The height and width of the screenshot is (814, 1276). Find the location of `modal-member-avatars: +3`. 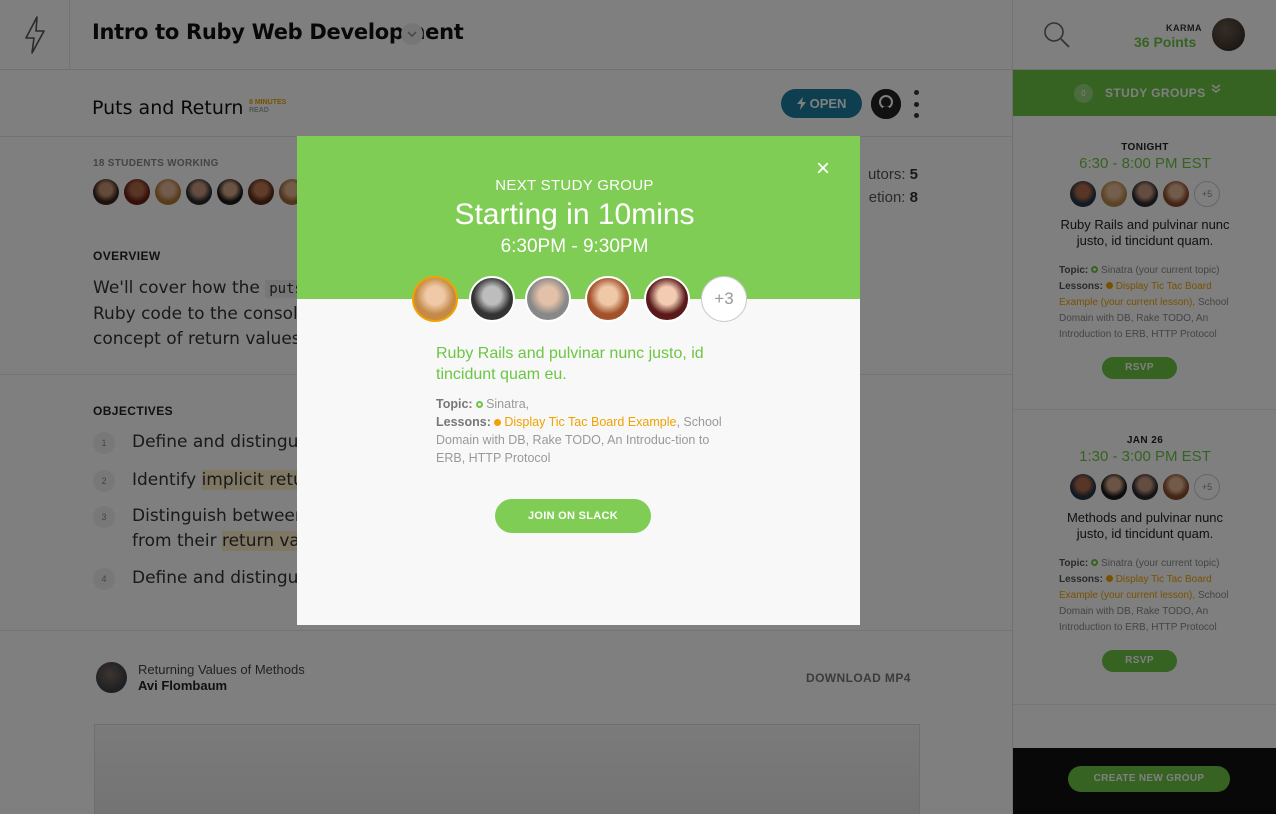

modal-member-avatars: +3 is located at coordinates (582, 299).